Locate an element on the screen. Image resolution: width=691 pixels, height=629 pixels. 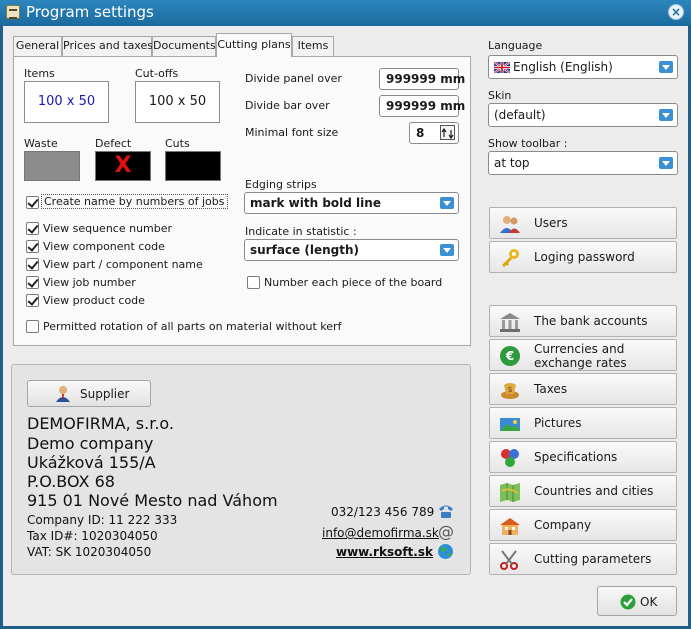
edging-select: mark with bold line is located at coordinates (351, 203).